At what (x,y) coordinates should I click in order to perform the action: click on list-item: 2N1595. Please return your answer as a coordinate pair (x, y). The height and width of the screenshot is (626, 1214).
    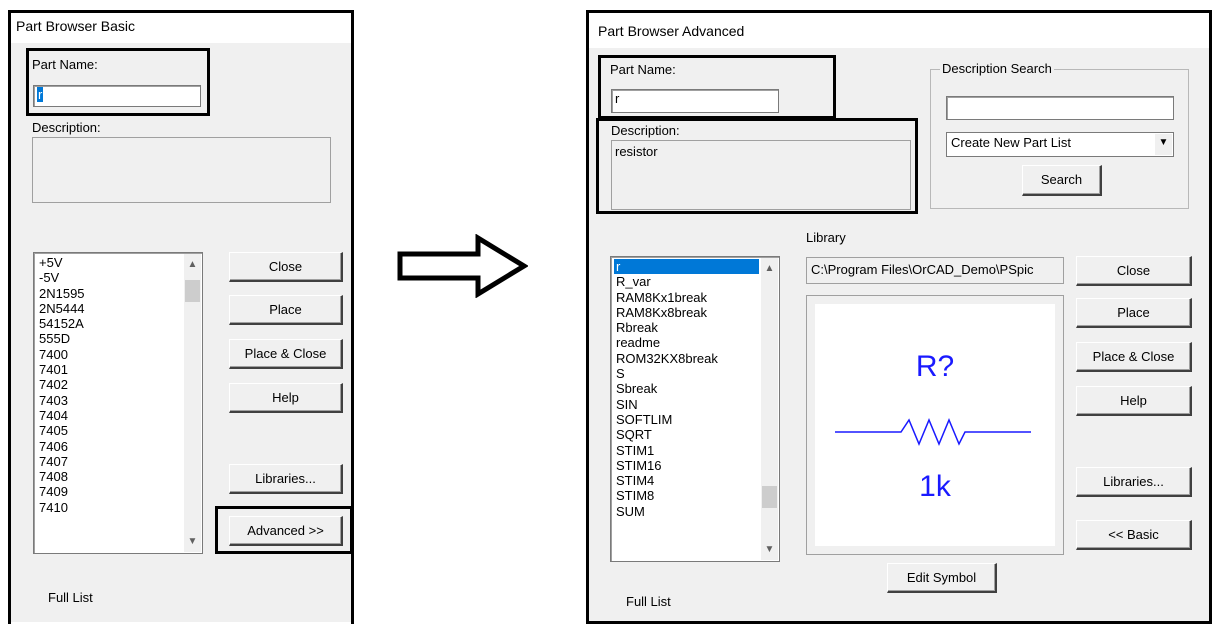
    Looking at the image, I should click on (109, 293).